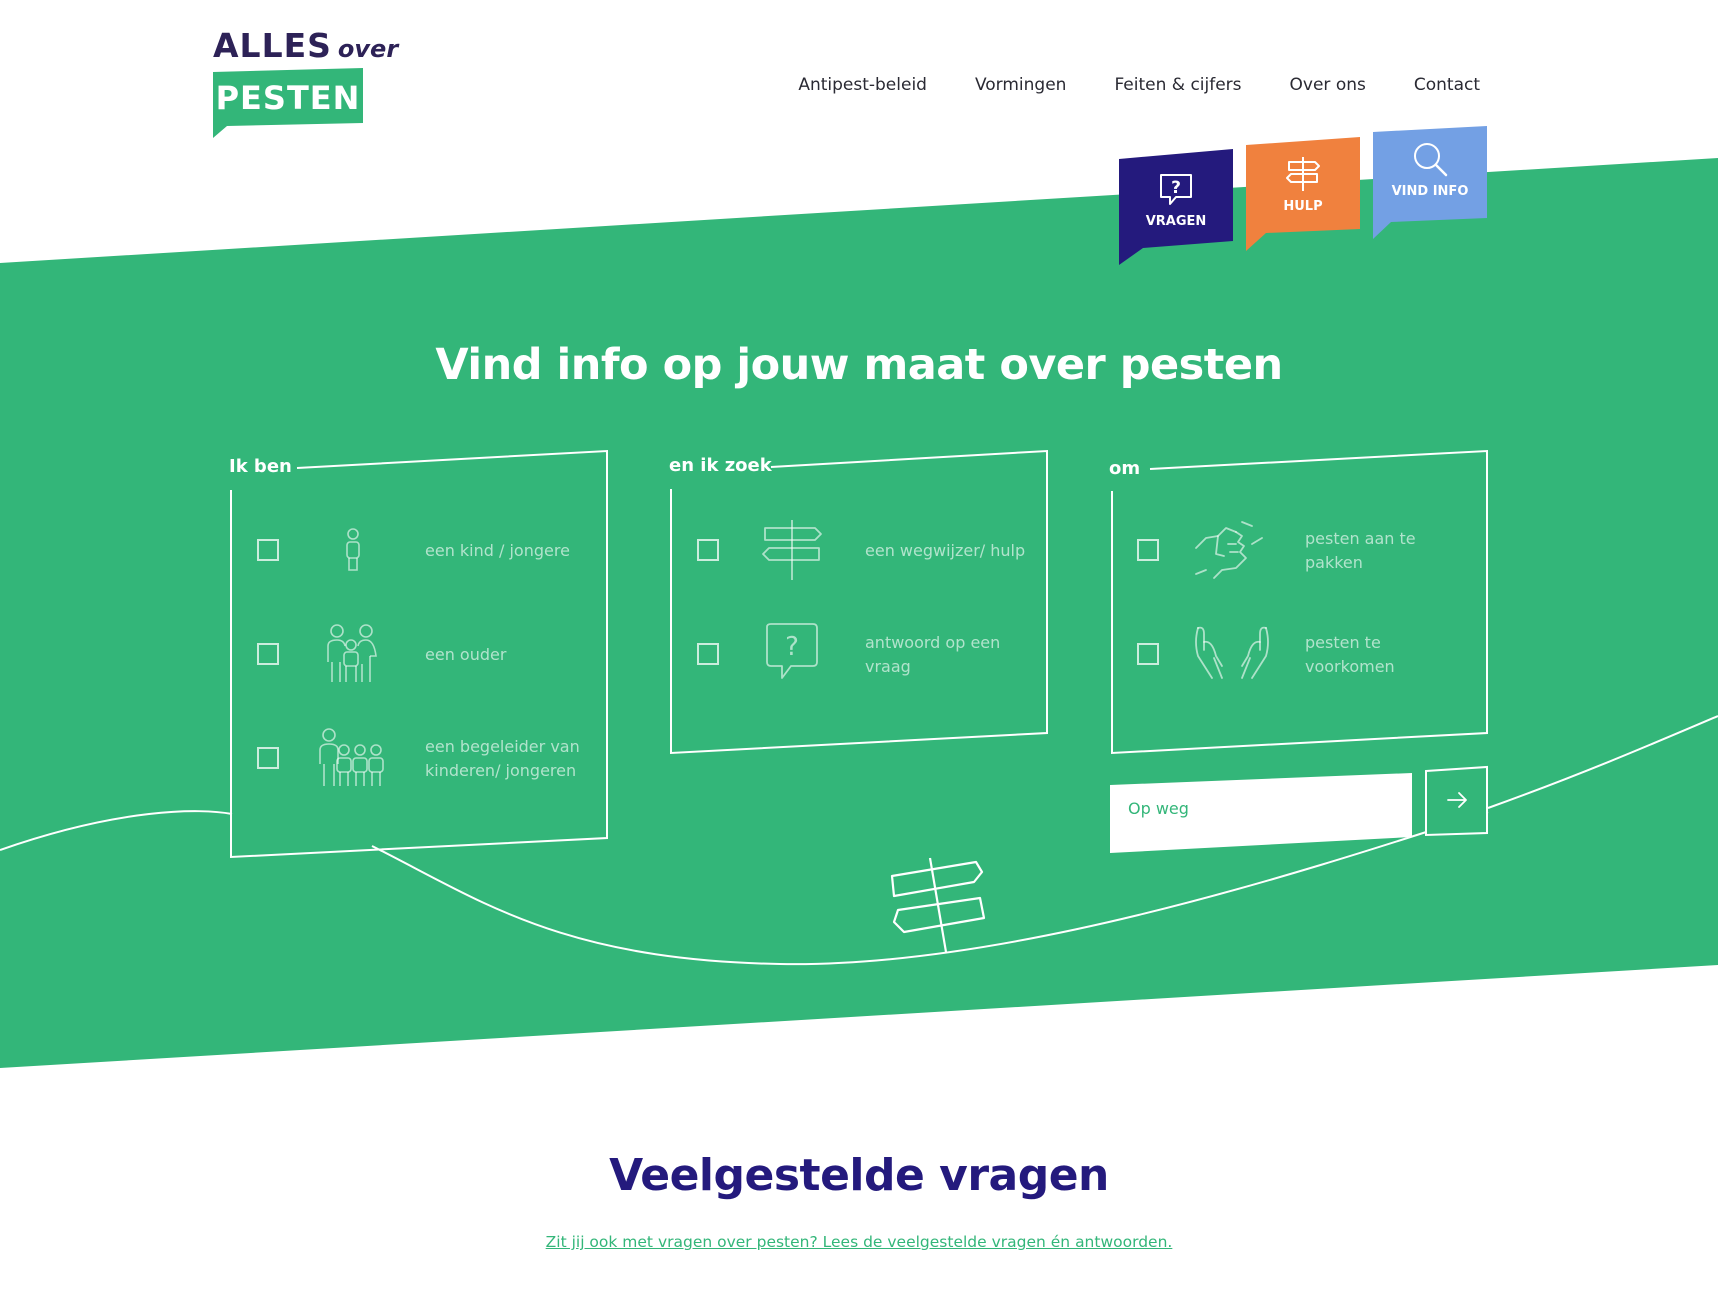 The image size is (1718, 1294). I want to click on signpost-illustration-icon, so click(938, 905).